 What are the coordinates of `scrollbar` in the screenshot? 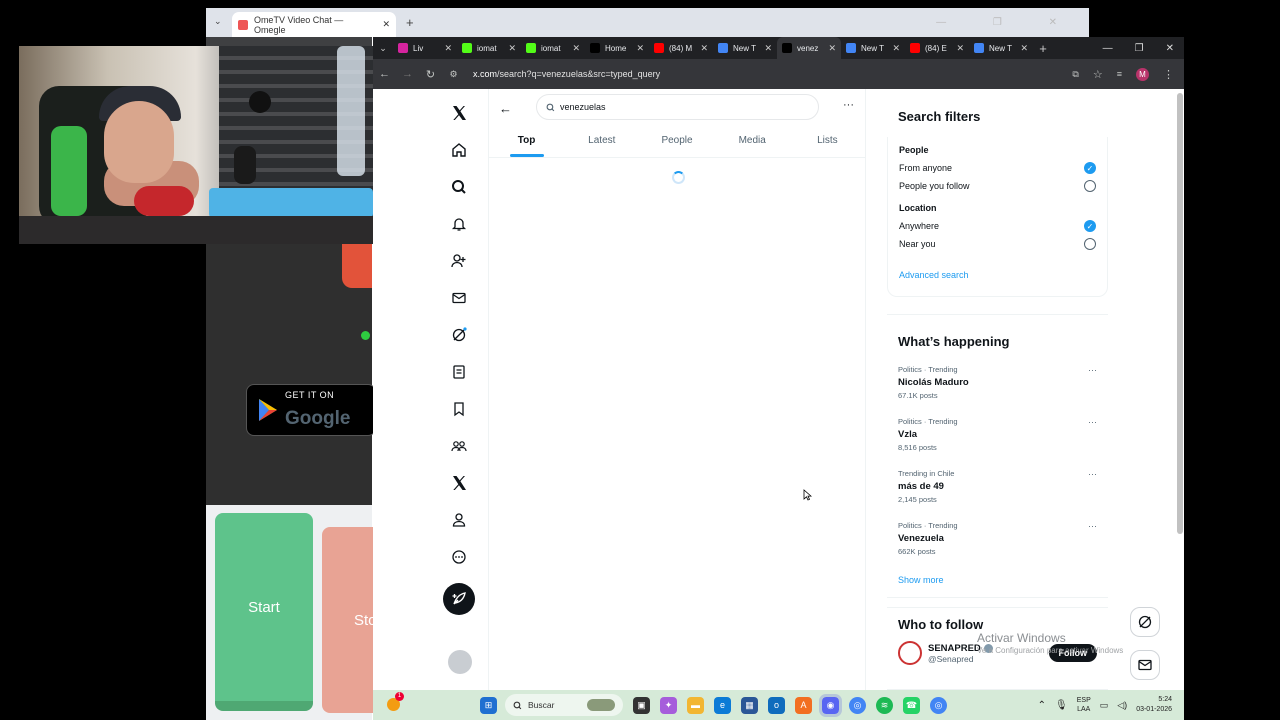 It's located at (1180, 313).